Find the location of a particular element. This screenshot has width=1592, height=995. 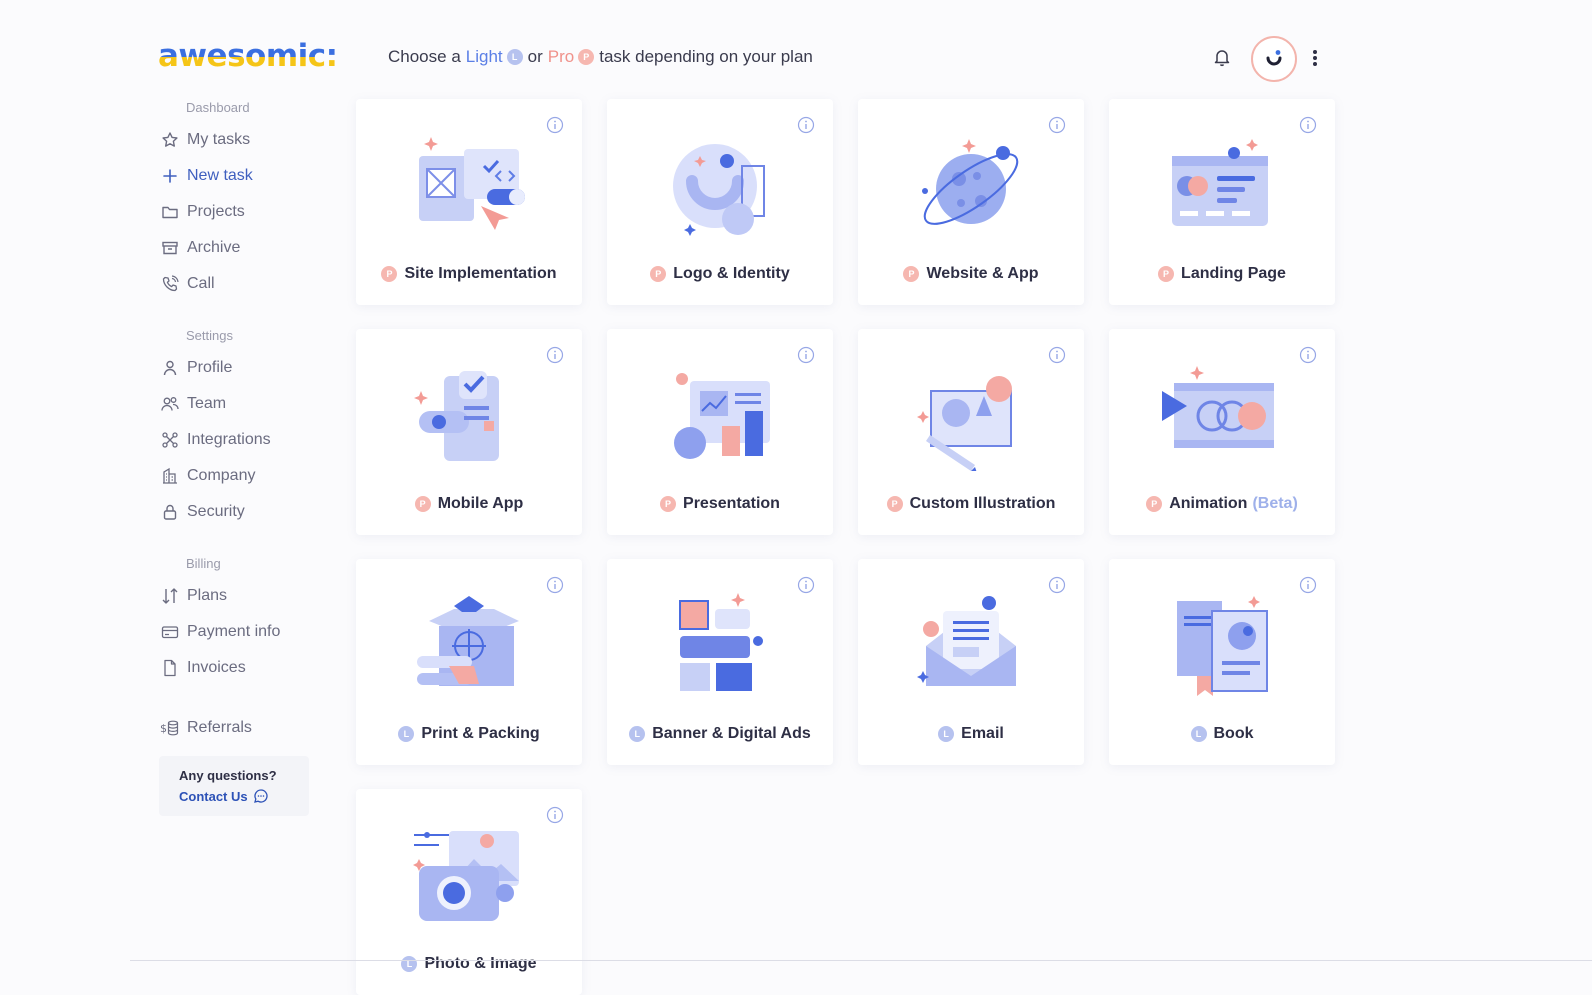

sidebar-item-team: Team is located at coordinates (193, 404).